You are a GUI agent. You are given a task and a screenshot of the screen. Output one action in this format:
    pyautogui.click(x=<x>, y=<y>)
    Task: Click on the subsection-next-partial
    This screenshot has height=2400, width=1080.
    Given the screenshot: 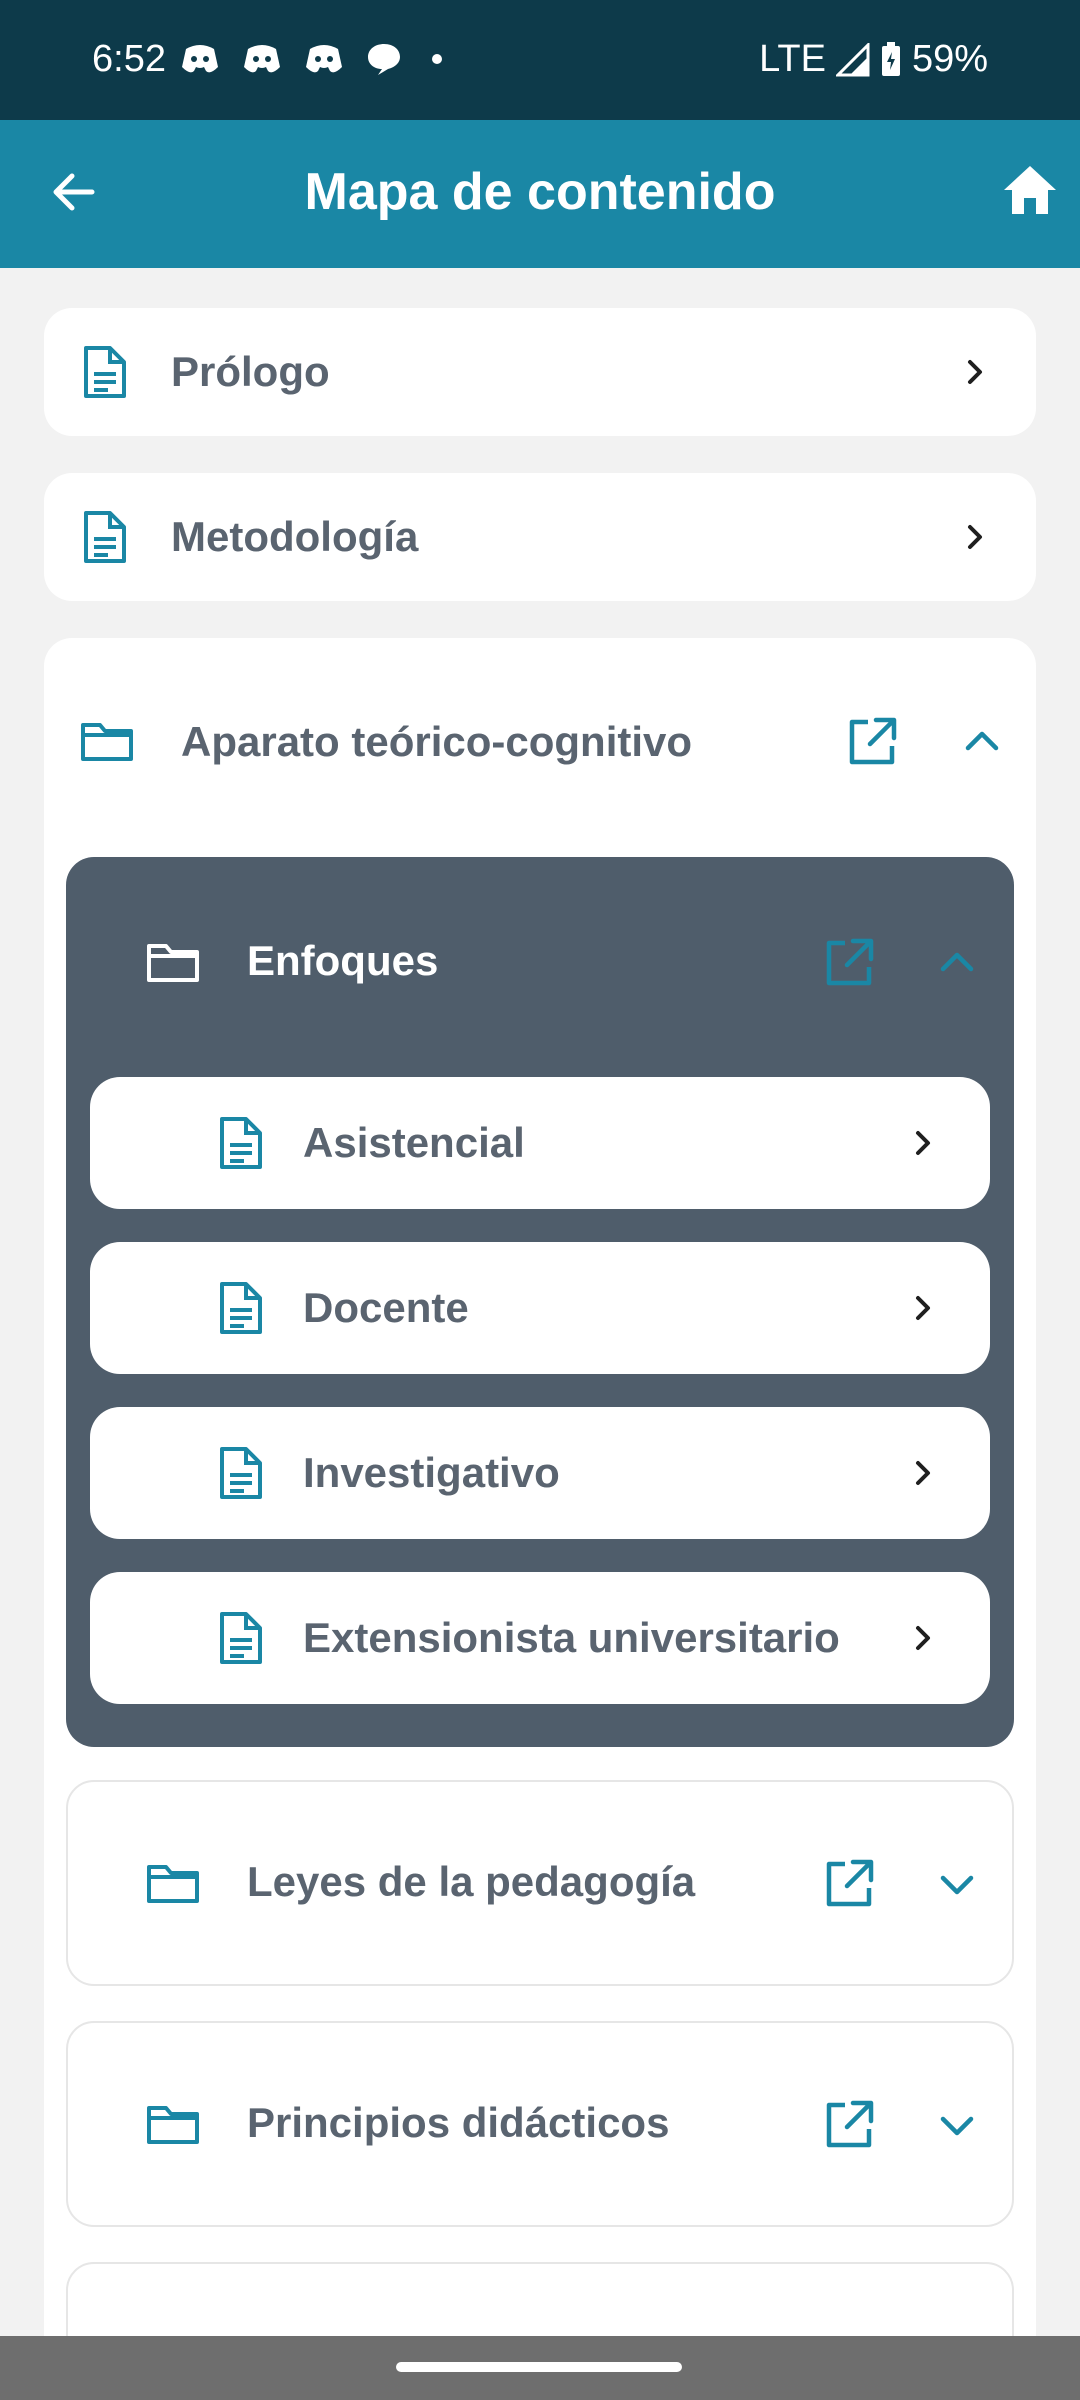 What is the action you would take?
    pyautogui.click(x=540, y=2299)
    